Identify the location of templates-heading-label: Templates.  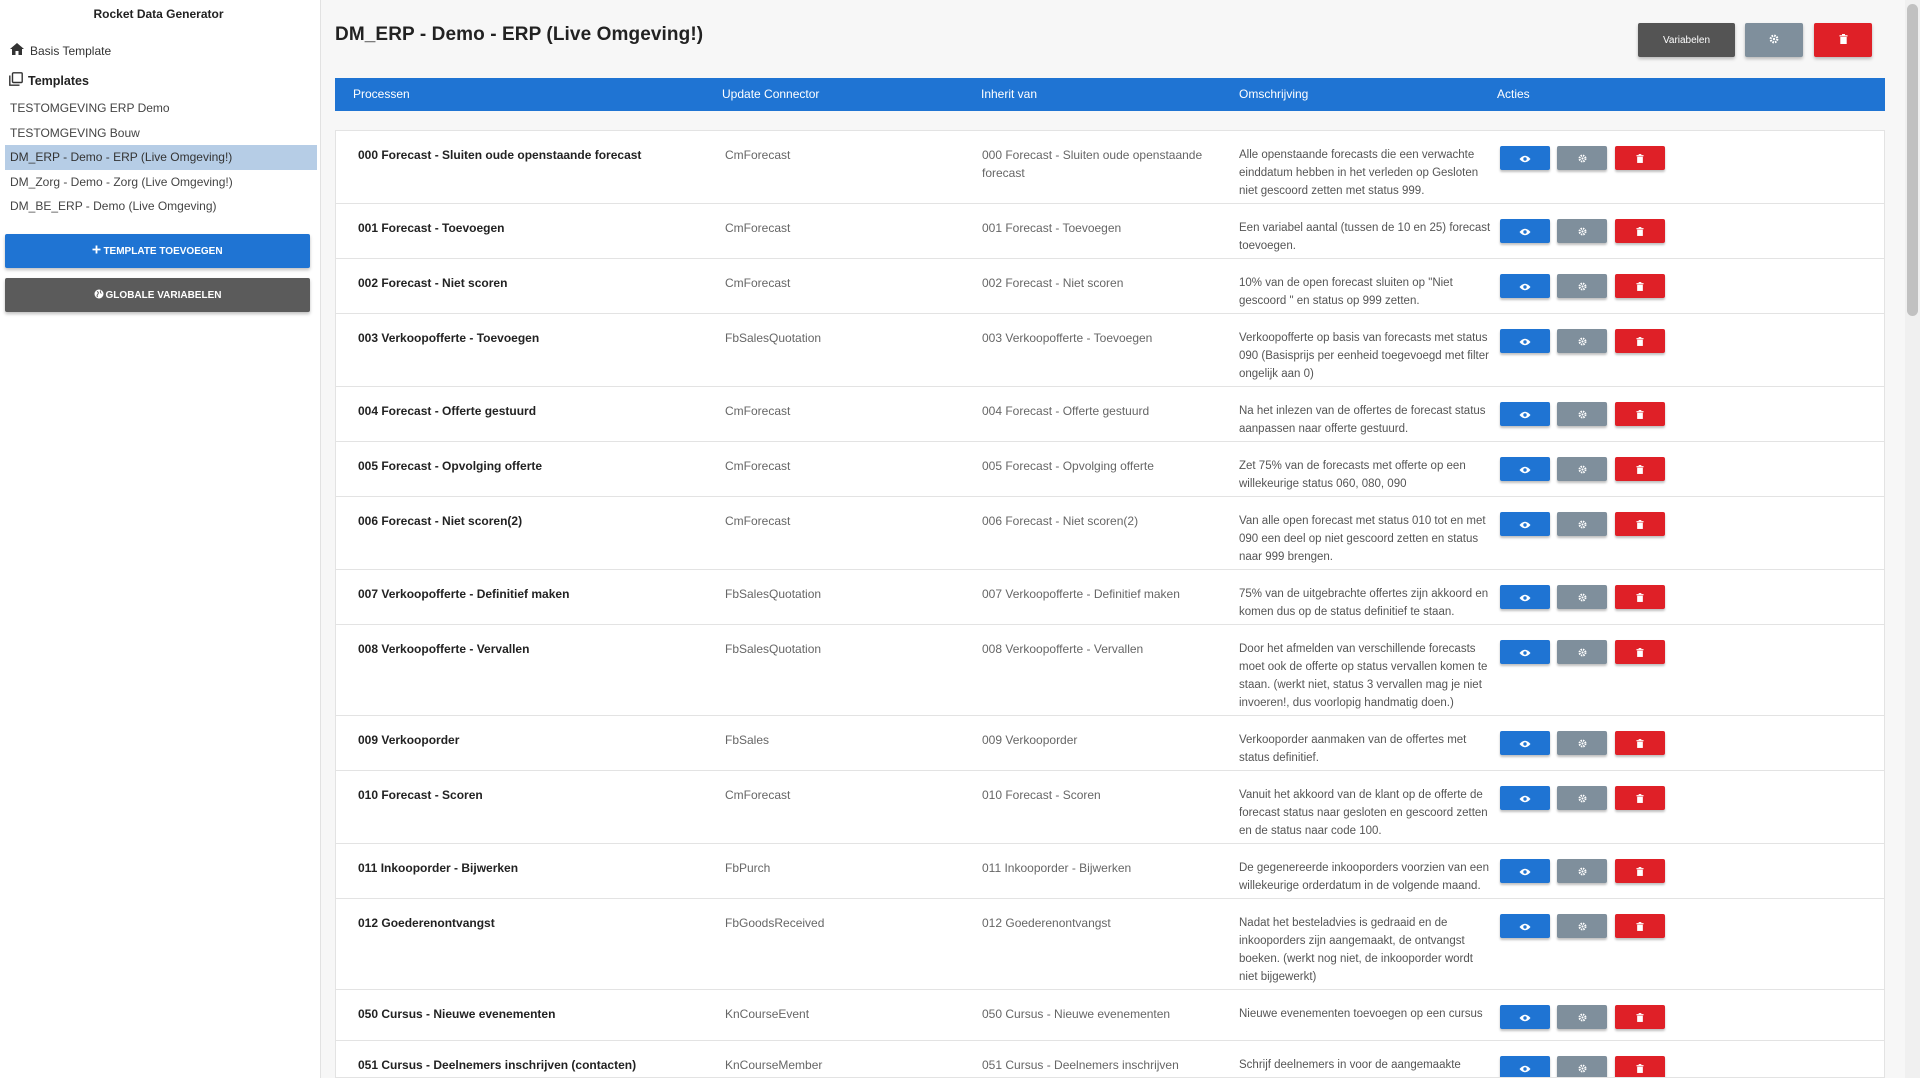
(58, 80).